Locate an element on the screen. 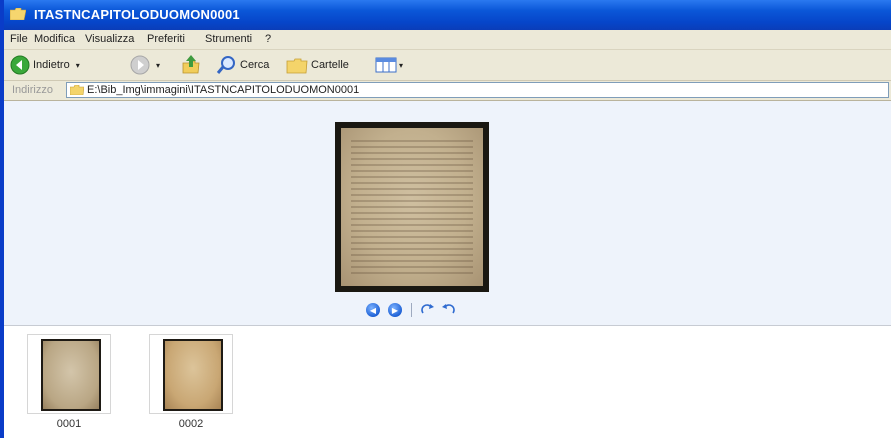 This screenshot has height=438, width=891. rotate-counterclockwise-icon is located at coordinates (448, 309).